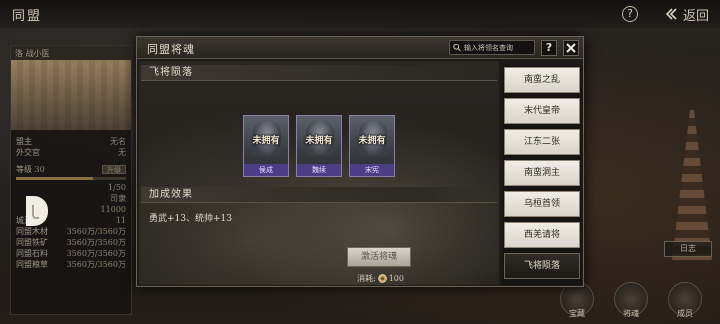 The width and height of the screenshot is (720, 324). What do you see at coordinates (71, 242) in the screenshot?
I see `stat-row: 同盟铁矿 3560万/3560万` at bounding box center [71, 242].